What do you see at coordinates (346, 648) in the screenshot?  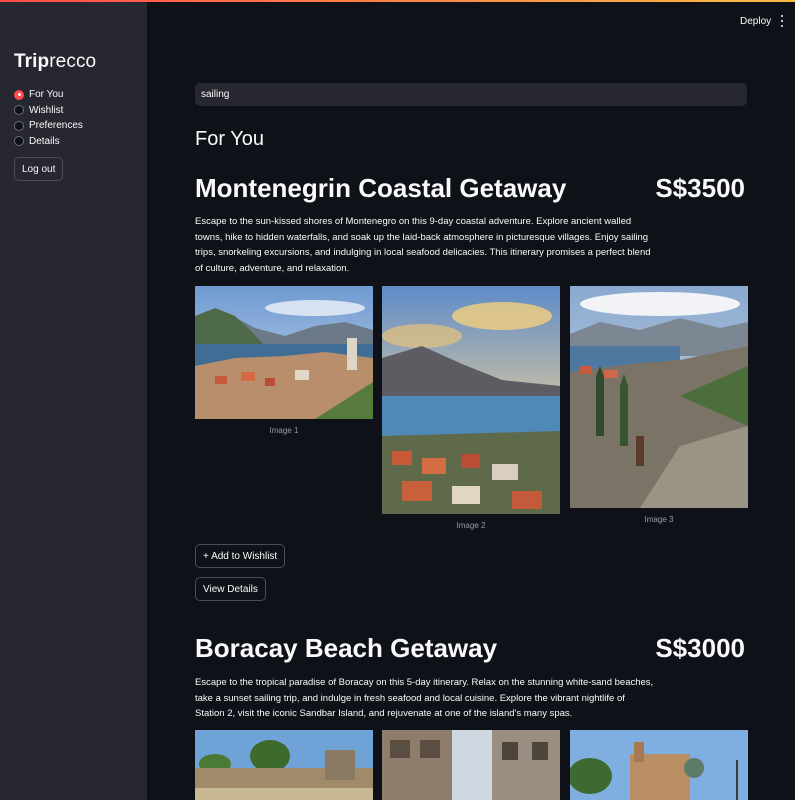 I see `trip-title: Boracay Beach Getaway` at bounding box center [346, 648].